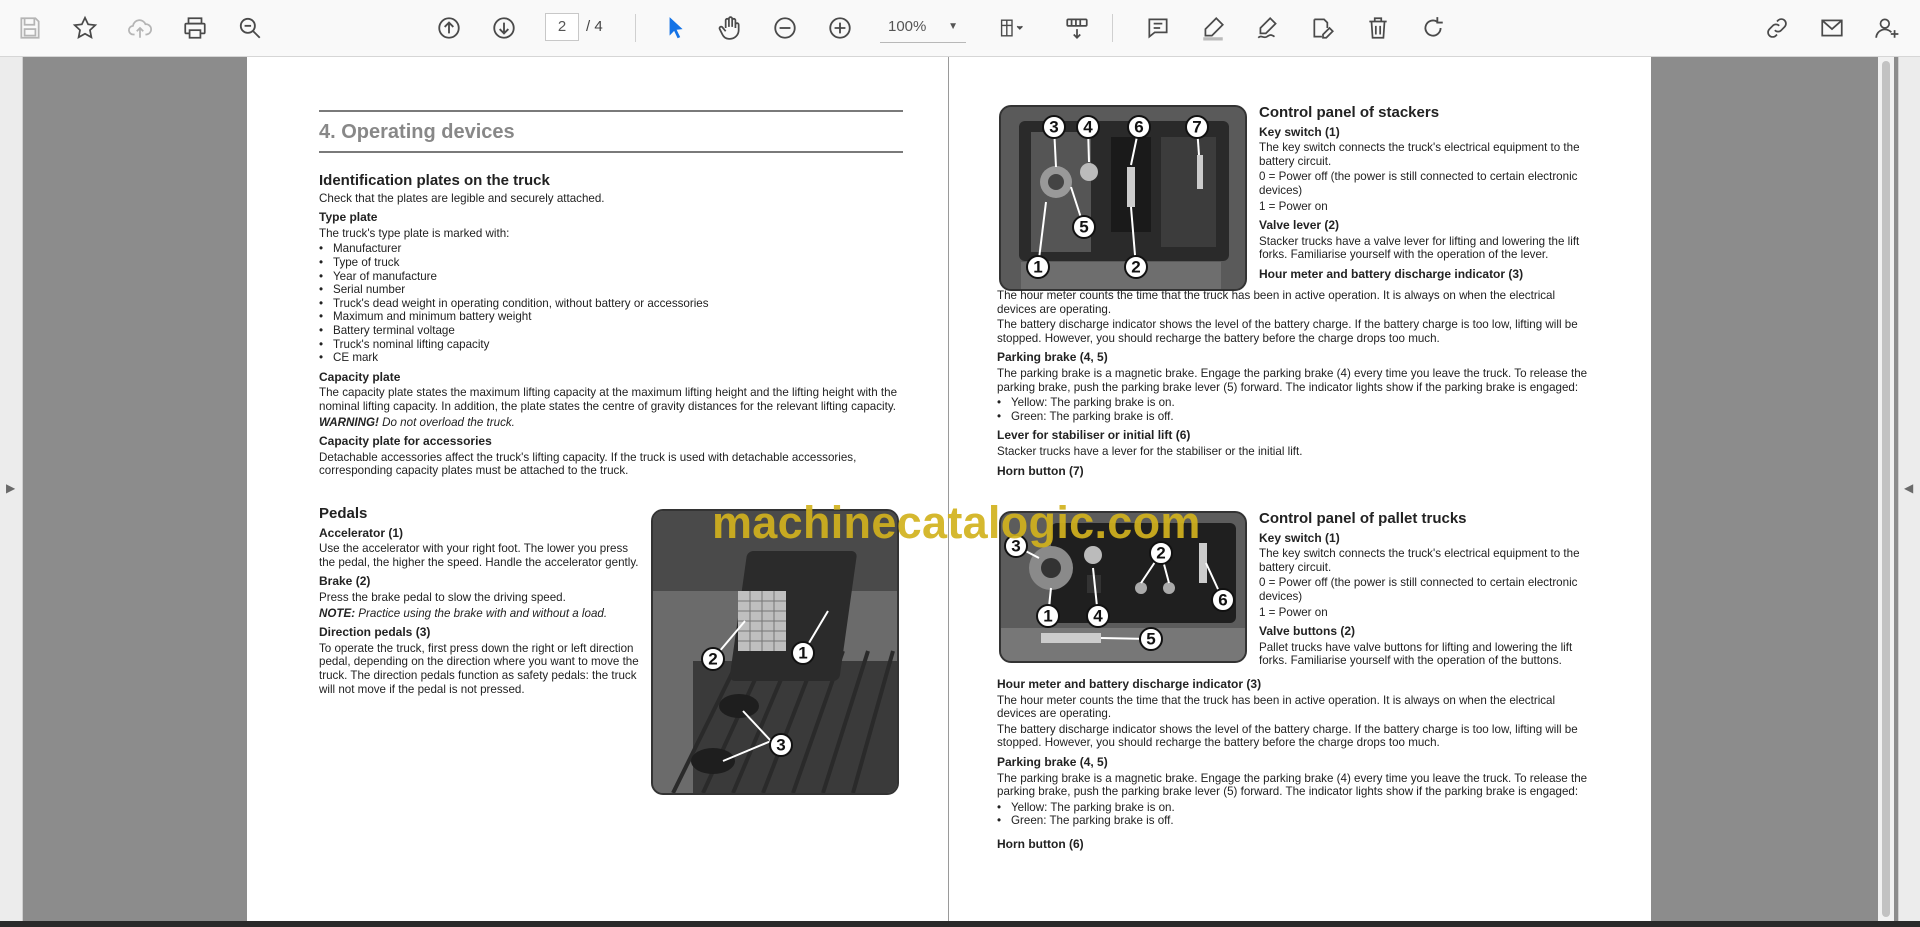  What do you see at coordinates (675, 28) in the screenshot?
I see `select-cursor-icon` at bounding box center [675, 28].